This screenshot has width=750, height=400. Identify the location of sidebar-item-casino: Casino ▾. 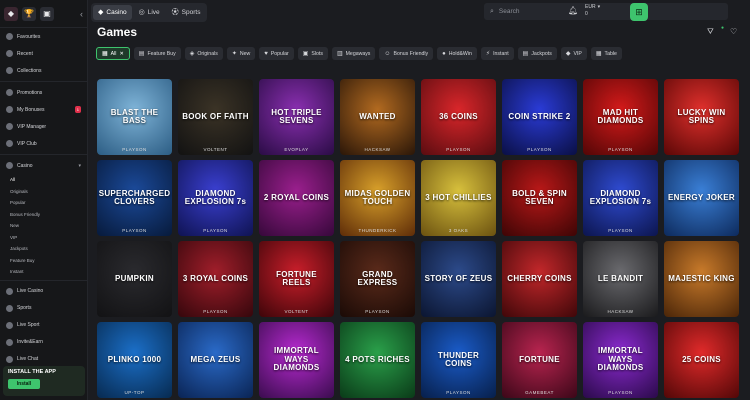
(43, 165).